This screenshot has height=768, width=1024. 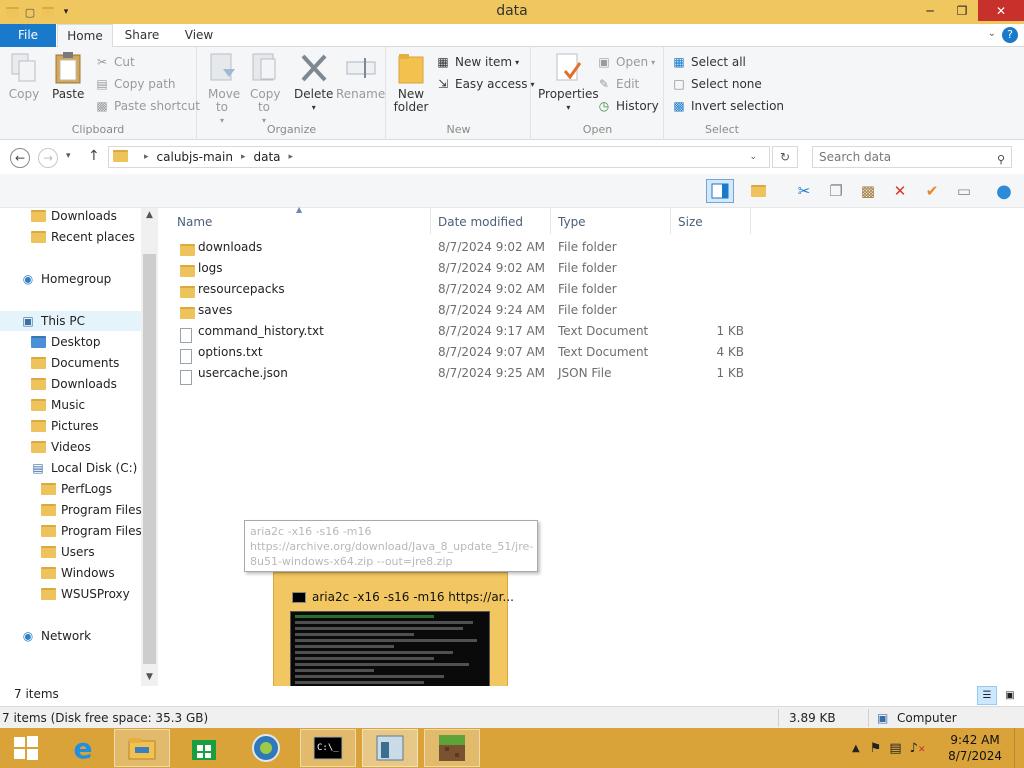 What do you see at coordinates (195, 157) in the screenshot?
I see `breadcrumb-item: calubjs-main` at bounding box center [195, 157].